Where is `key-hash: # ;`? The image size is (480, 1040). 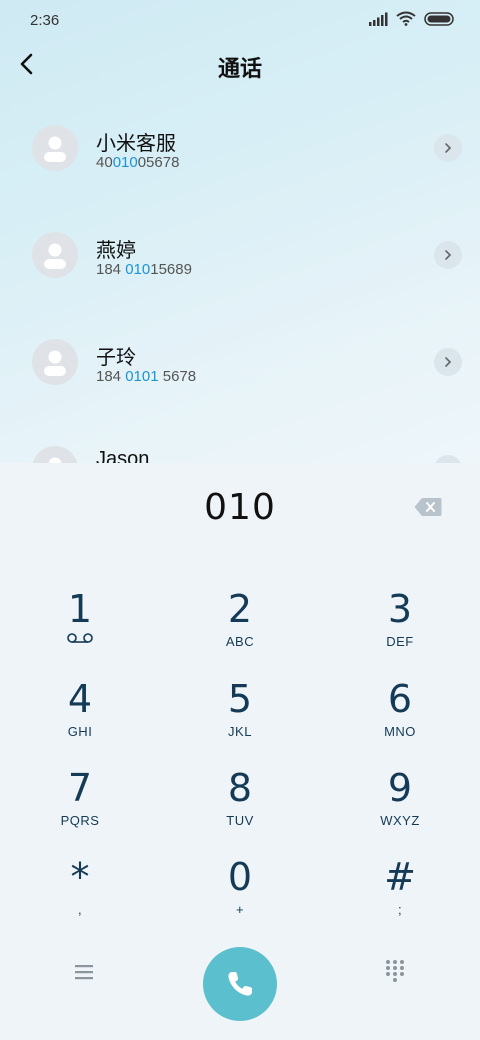 key-hash: # ; is located at coordinates (400, 896).